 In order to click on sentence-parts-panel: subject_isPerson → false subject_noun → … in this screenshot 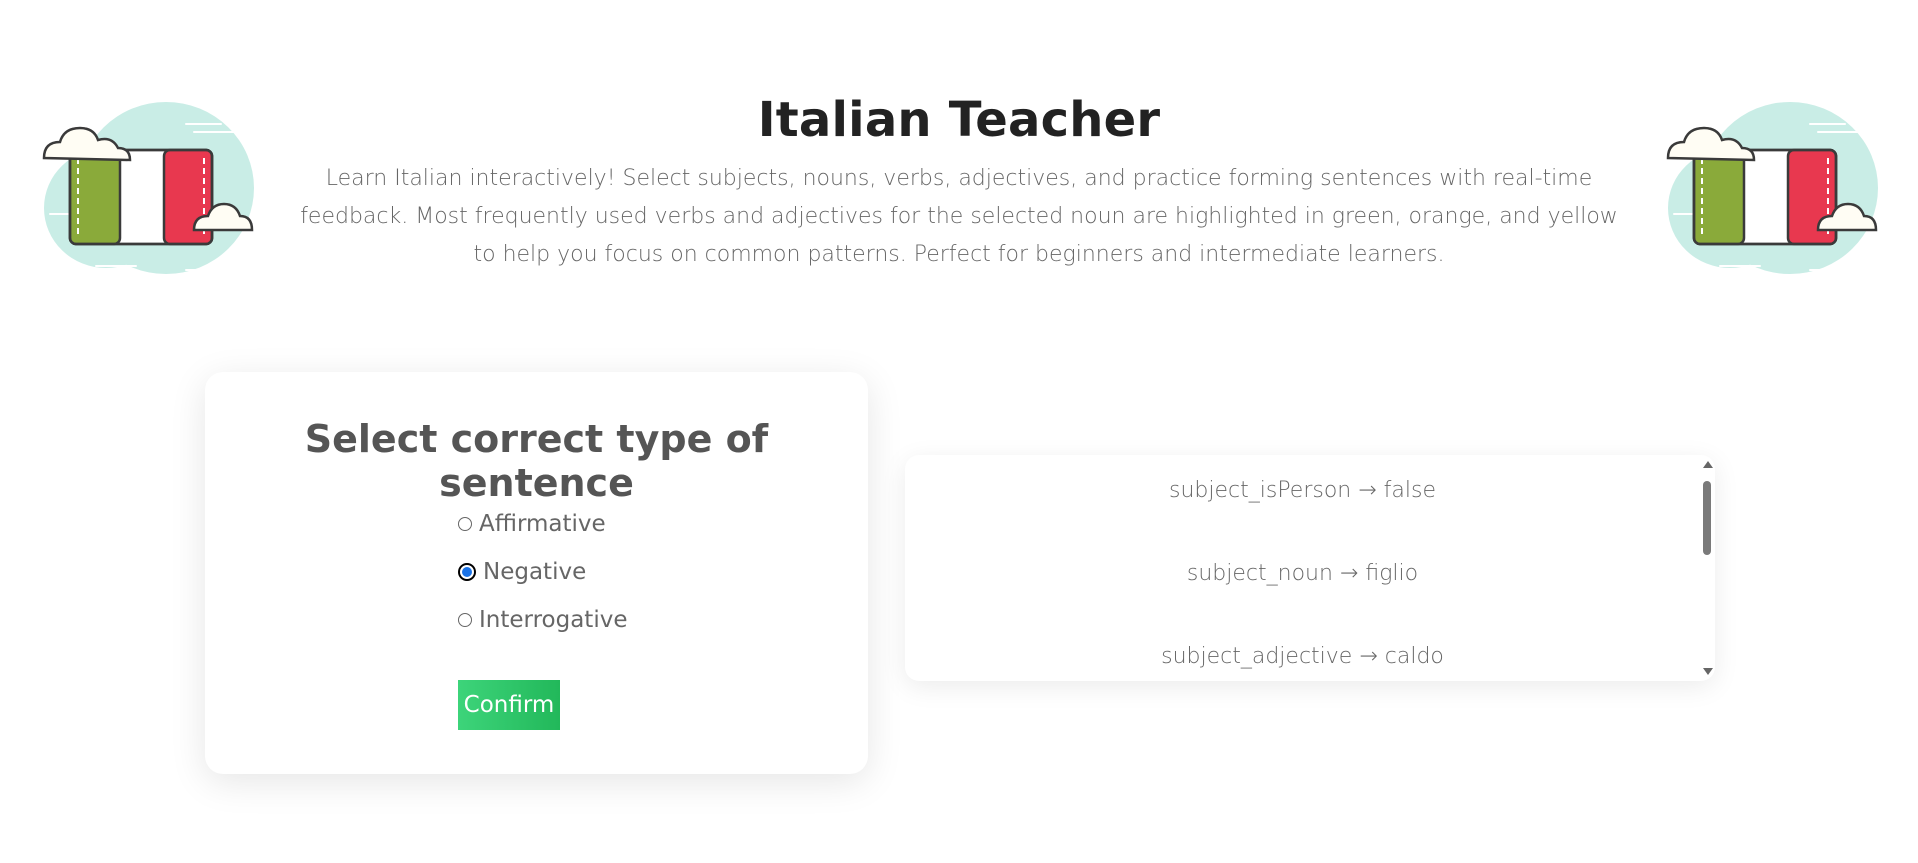, I will do `click(1310, 568)`.